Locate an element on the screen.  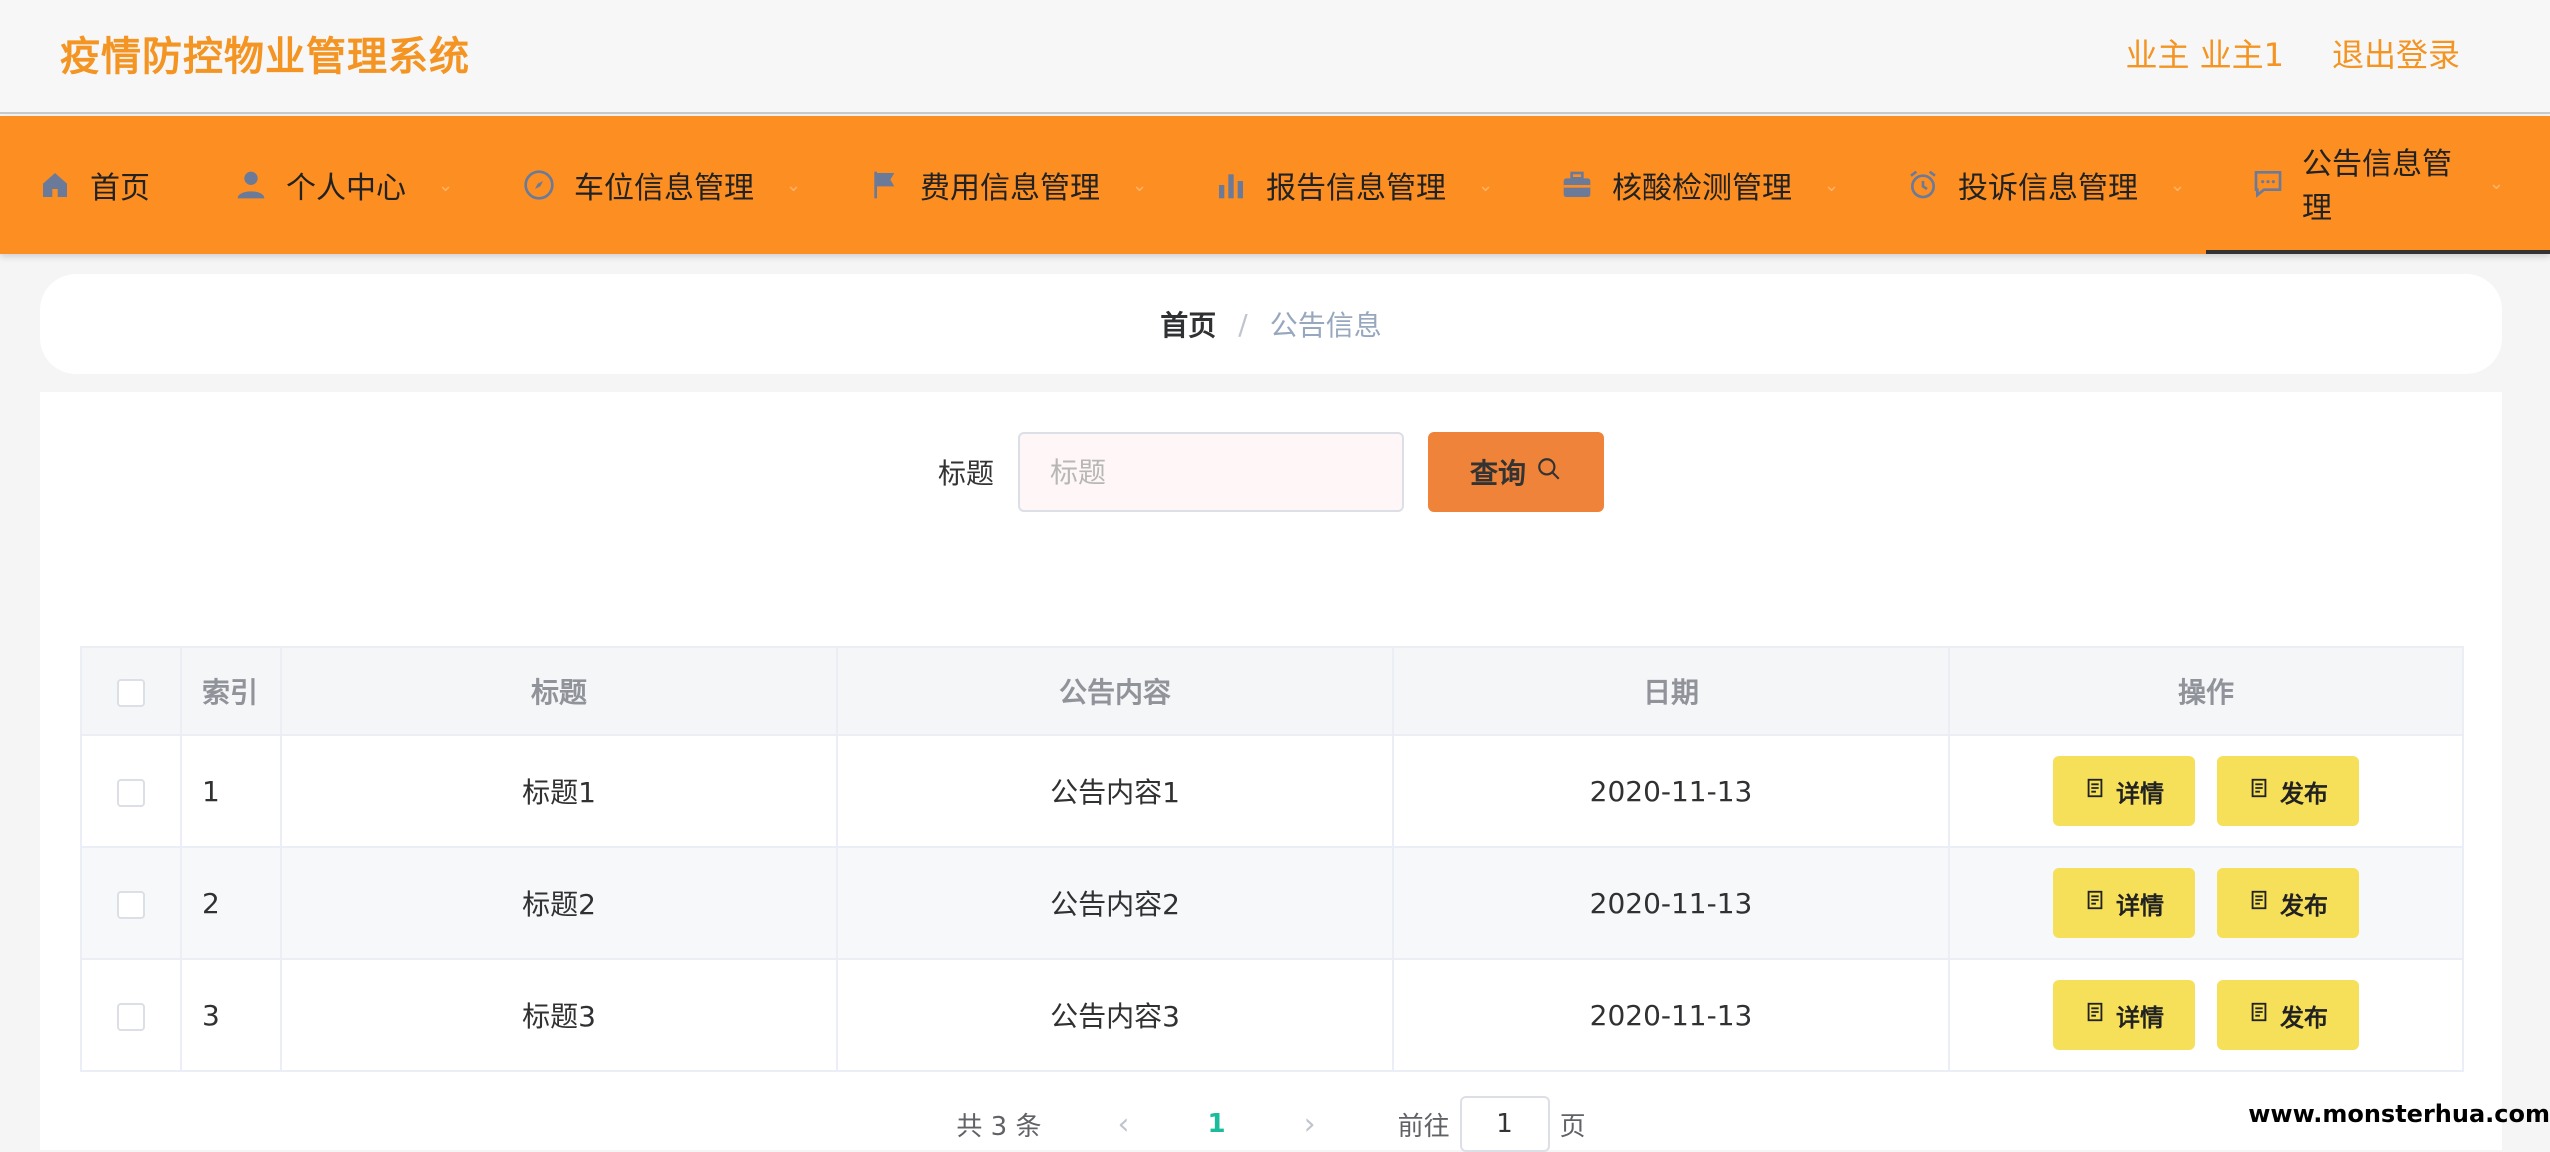
next-page-icon: › is located at coordinates (1310, 1124).